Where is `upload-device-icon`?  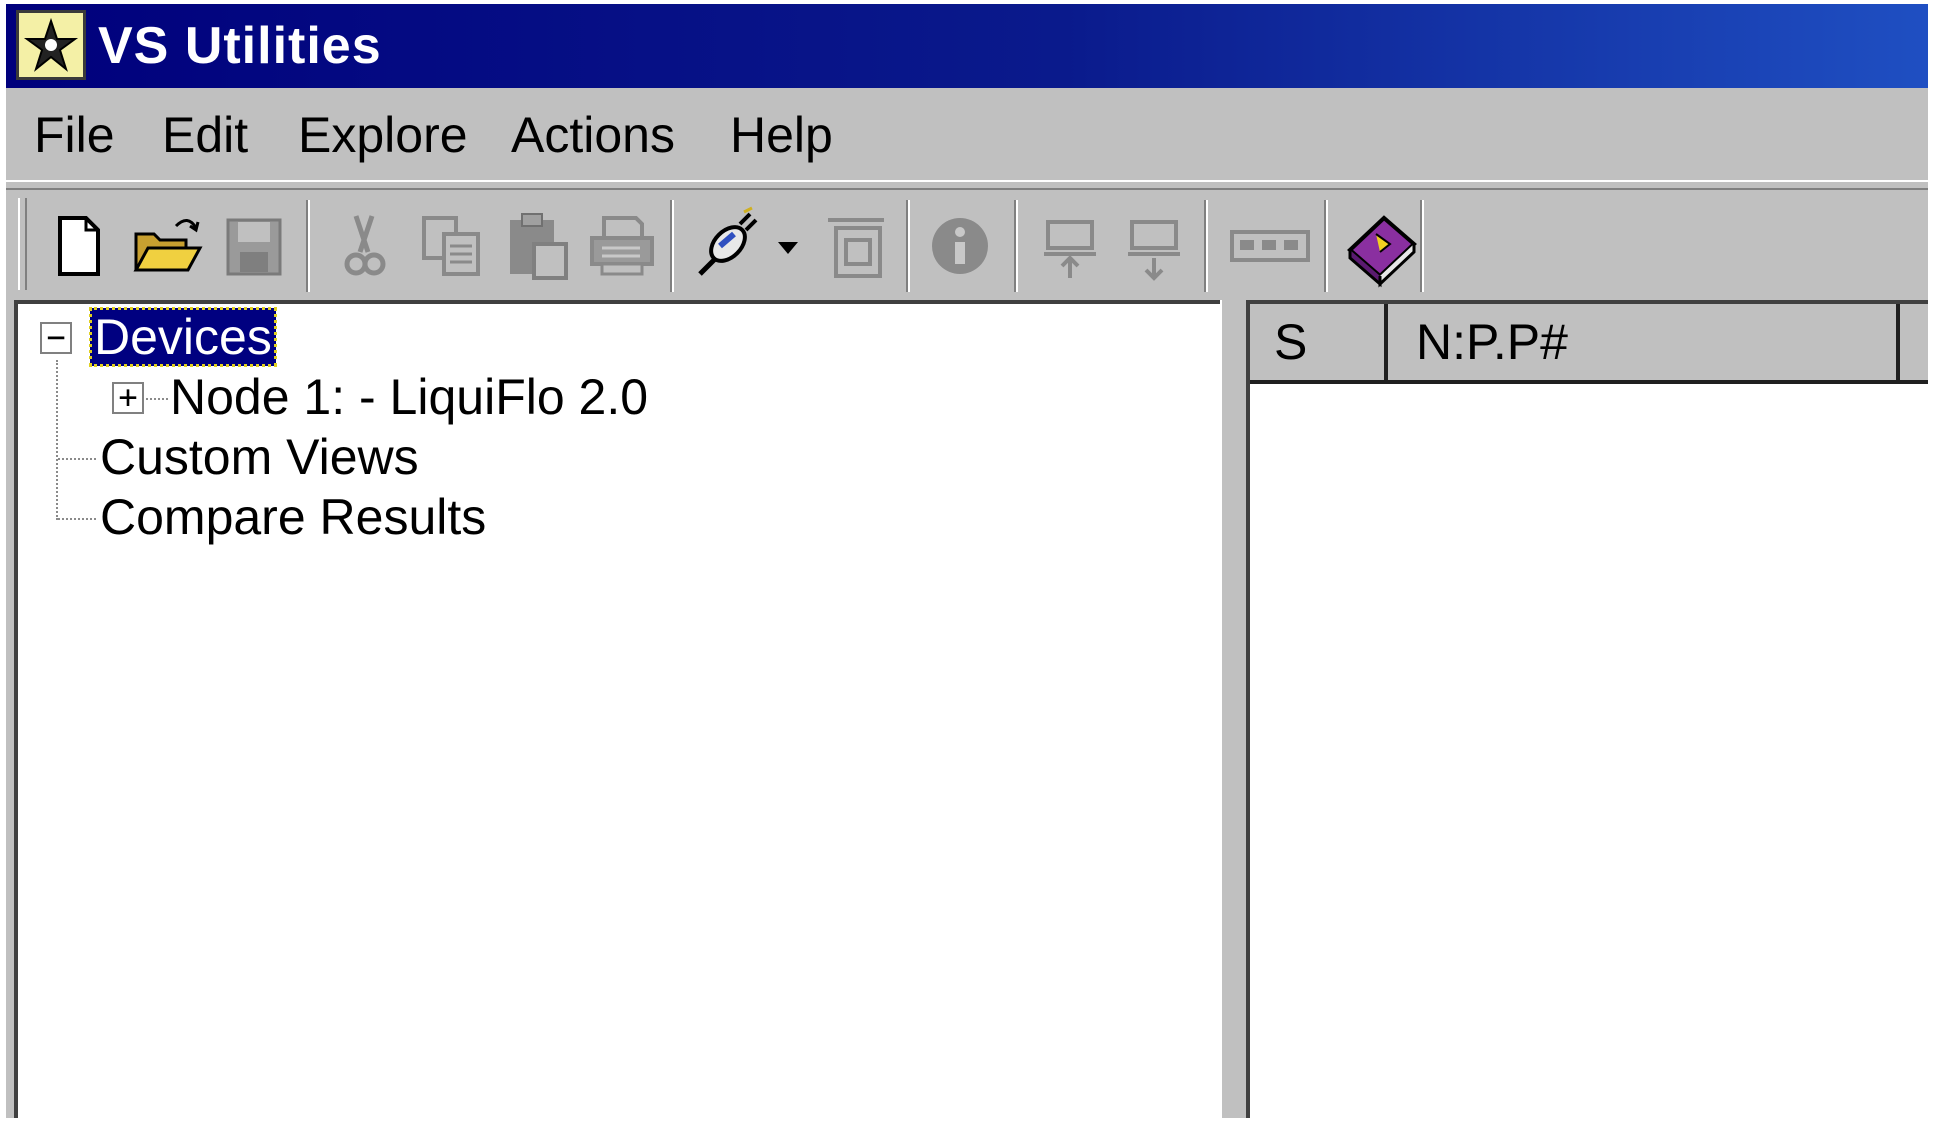 upload-device-icon is located at coordinates (1070, 249).